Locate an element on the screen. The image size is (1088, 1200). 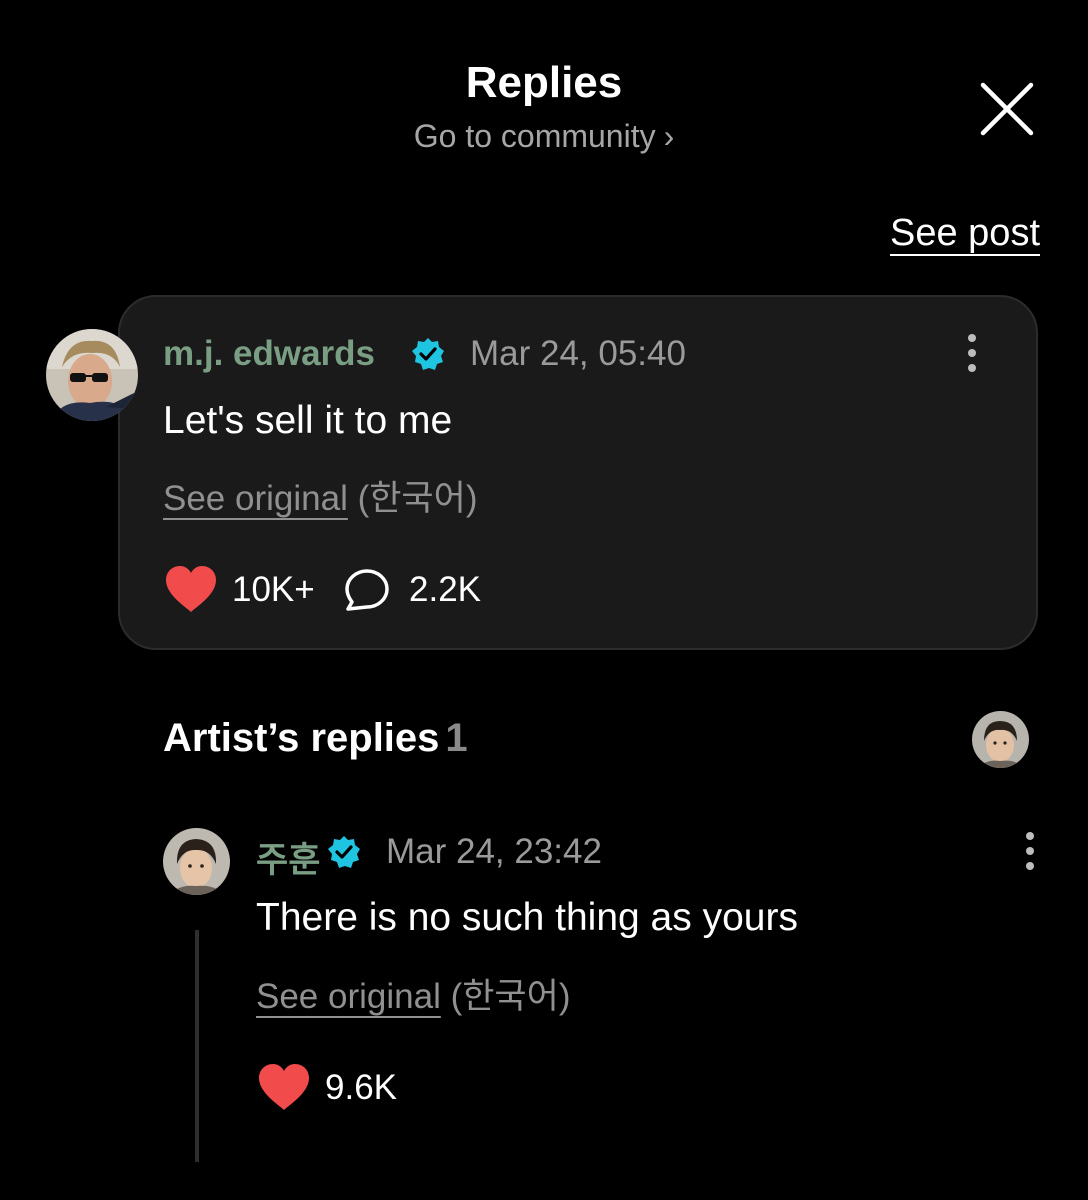
avatar is located at coordinates (92, 375).